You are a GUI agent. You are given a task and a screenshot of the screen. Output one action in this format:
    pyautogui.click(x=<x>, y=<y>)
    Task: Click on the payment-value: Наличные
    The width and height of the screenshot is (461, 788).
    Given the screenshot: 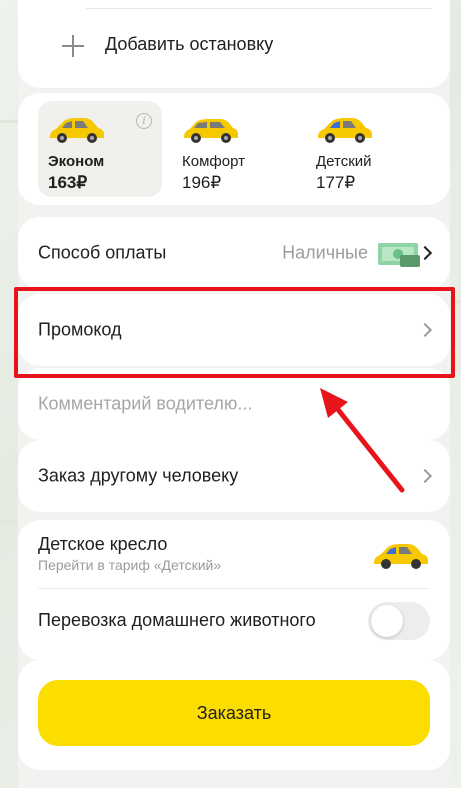 What is the action you would take?
    pyautogui.click(x=325, y=252)
    